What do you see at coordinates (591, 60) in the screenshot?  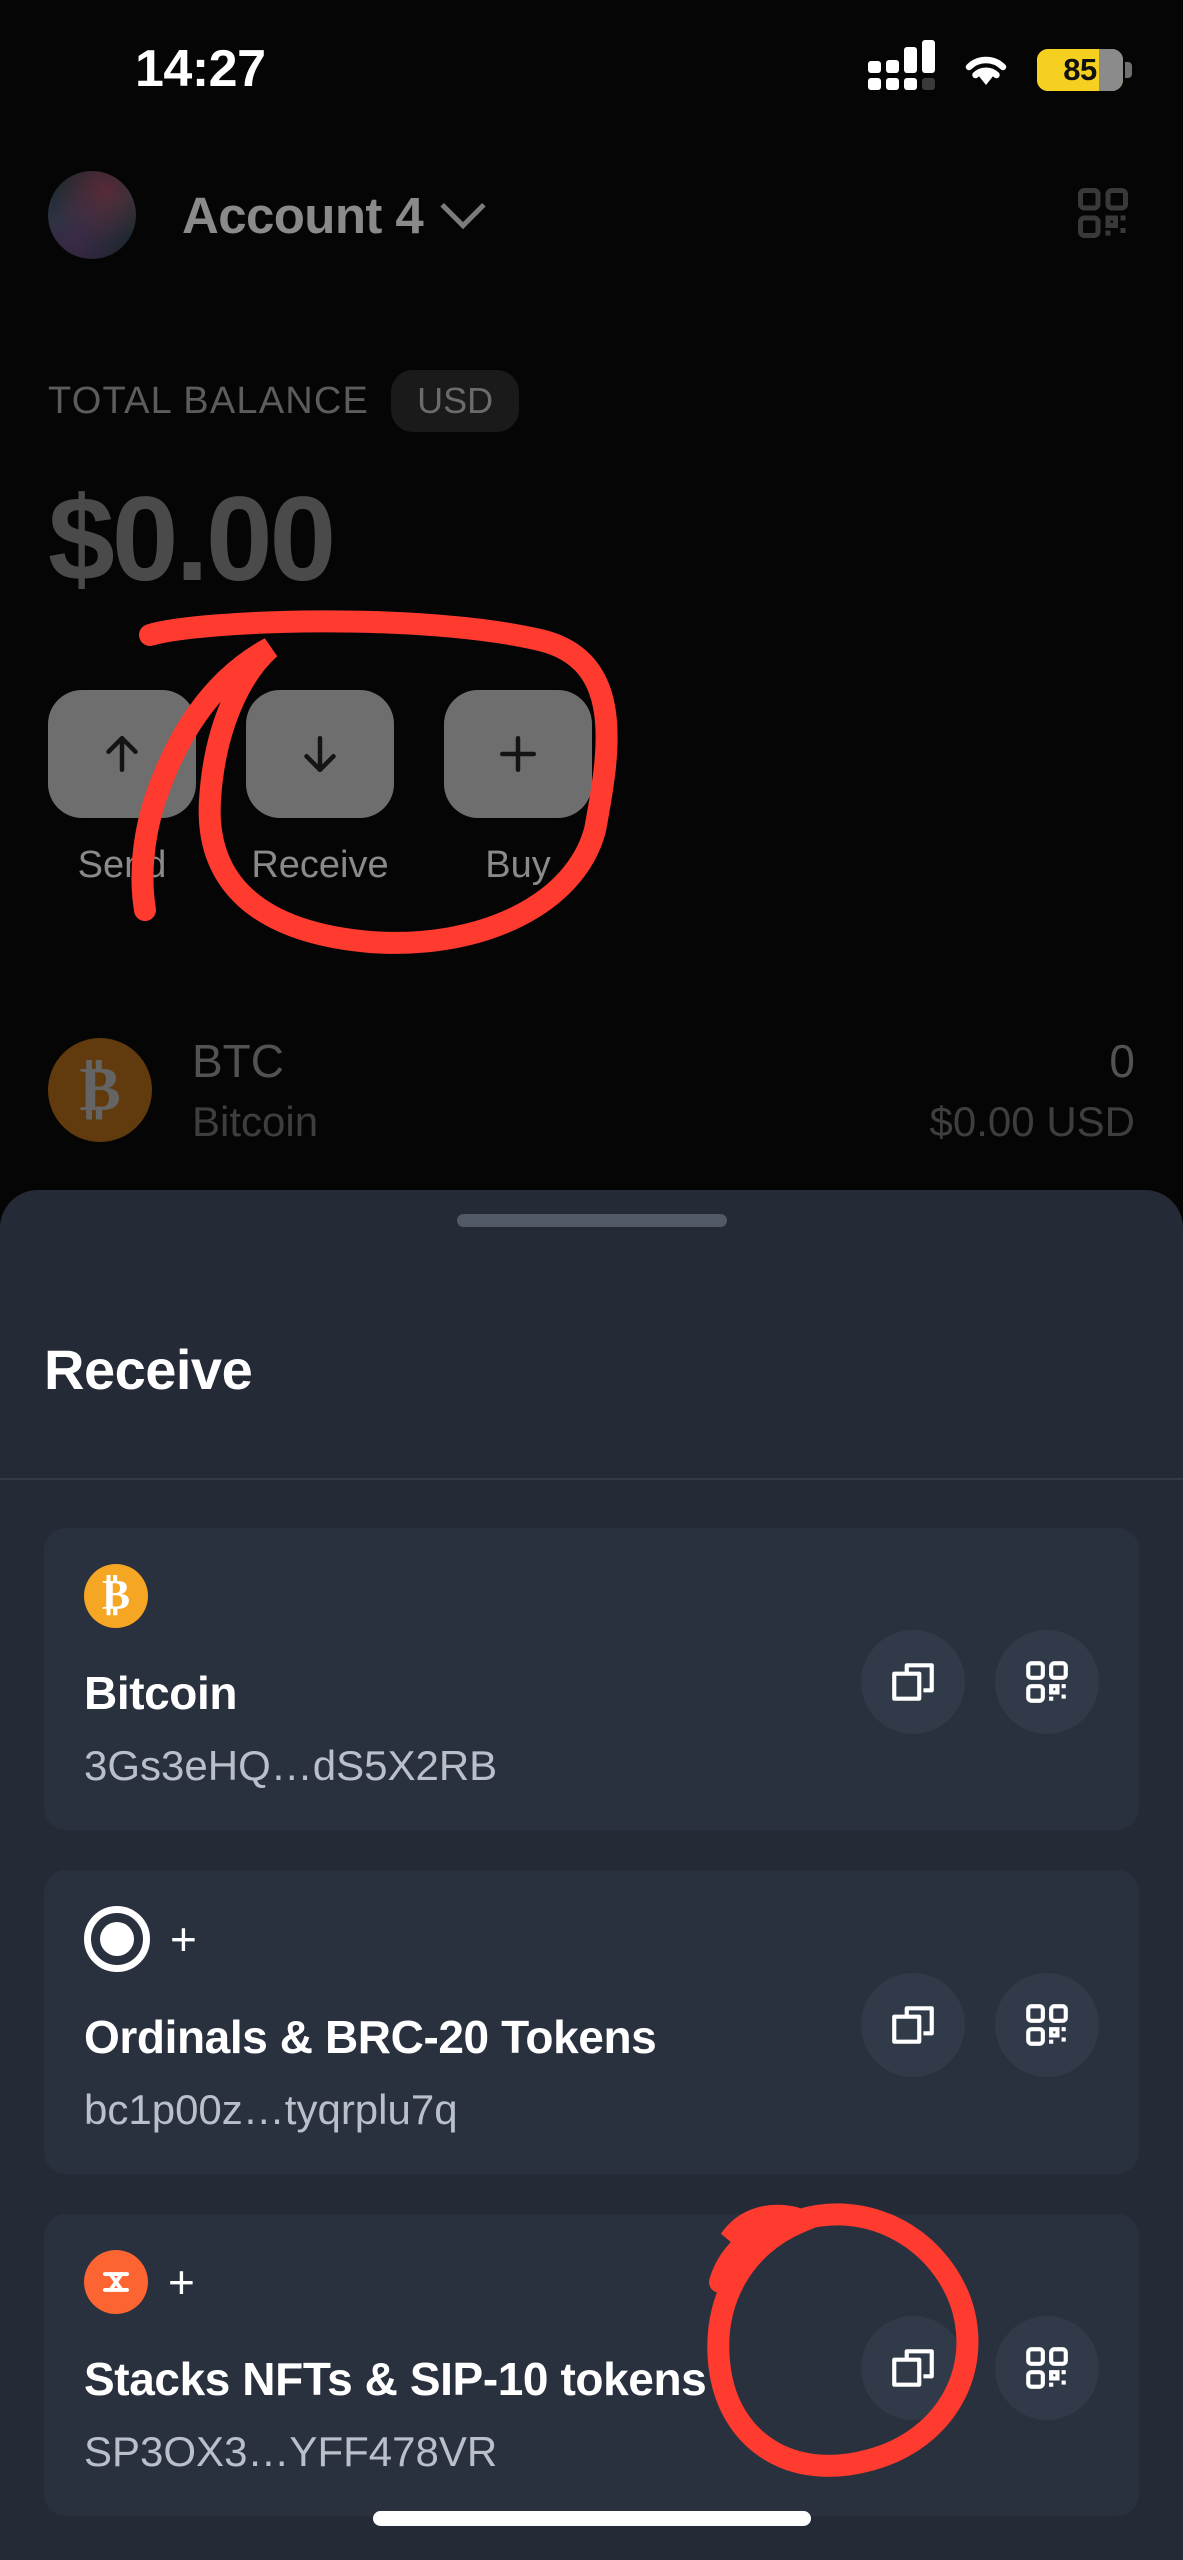 I see `status-bar: 14:27 85` at bounding box center [591, 60].